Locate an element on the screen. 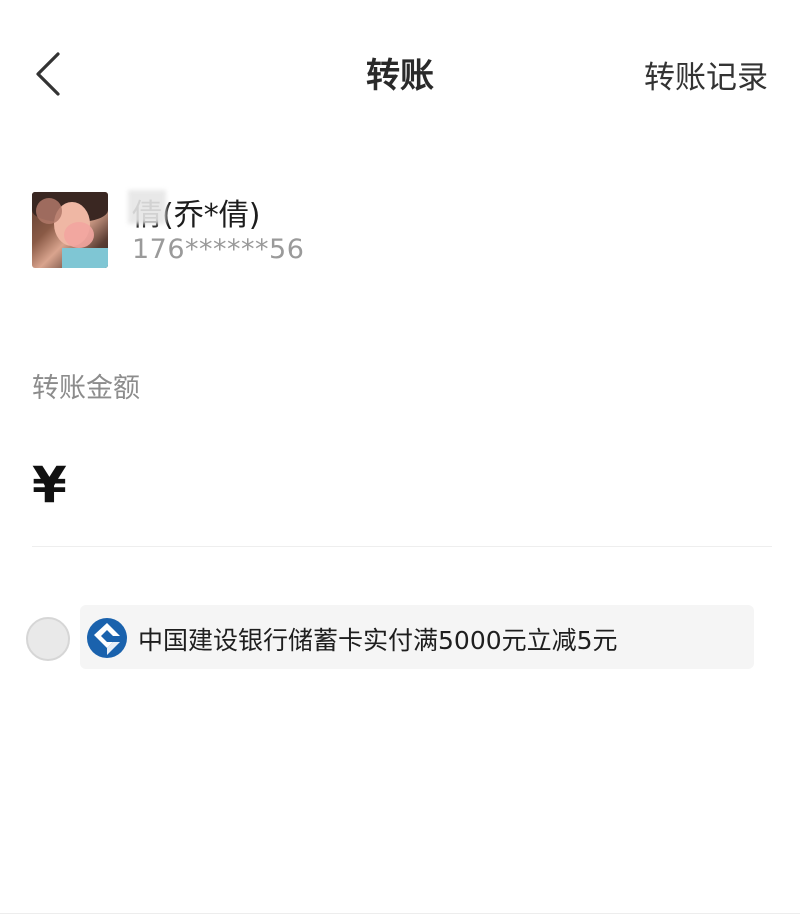 The width and height of the screenshot is (800, 919). promotion-banner: 中国建设银行储蓄卡实付满5000元立减5元 is located at coordinates (417, 637).